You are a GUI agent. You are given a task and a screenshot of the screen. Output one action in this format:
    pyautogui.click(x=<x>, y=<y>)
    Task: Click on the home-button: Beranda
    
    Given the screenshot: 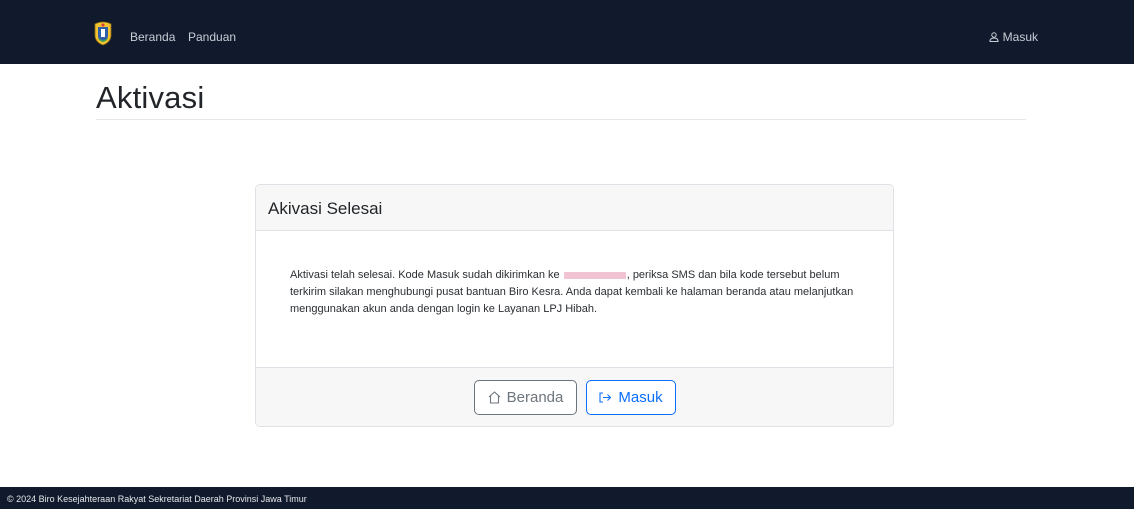 What is the action you would take?
    pyautogui.click(x=525, y=397)
    